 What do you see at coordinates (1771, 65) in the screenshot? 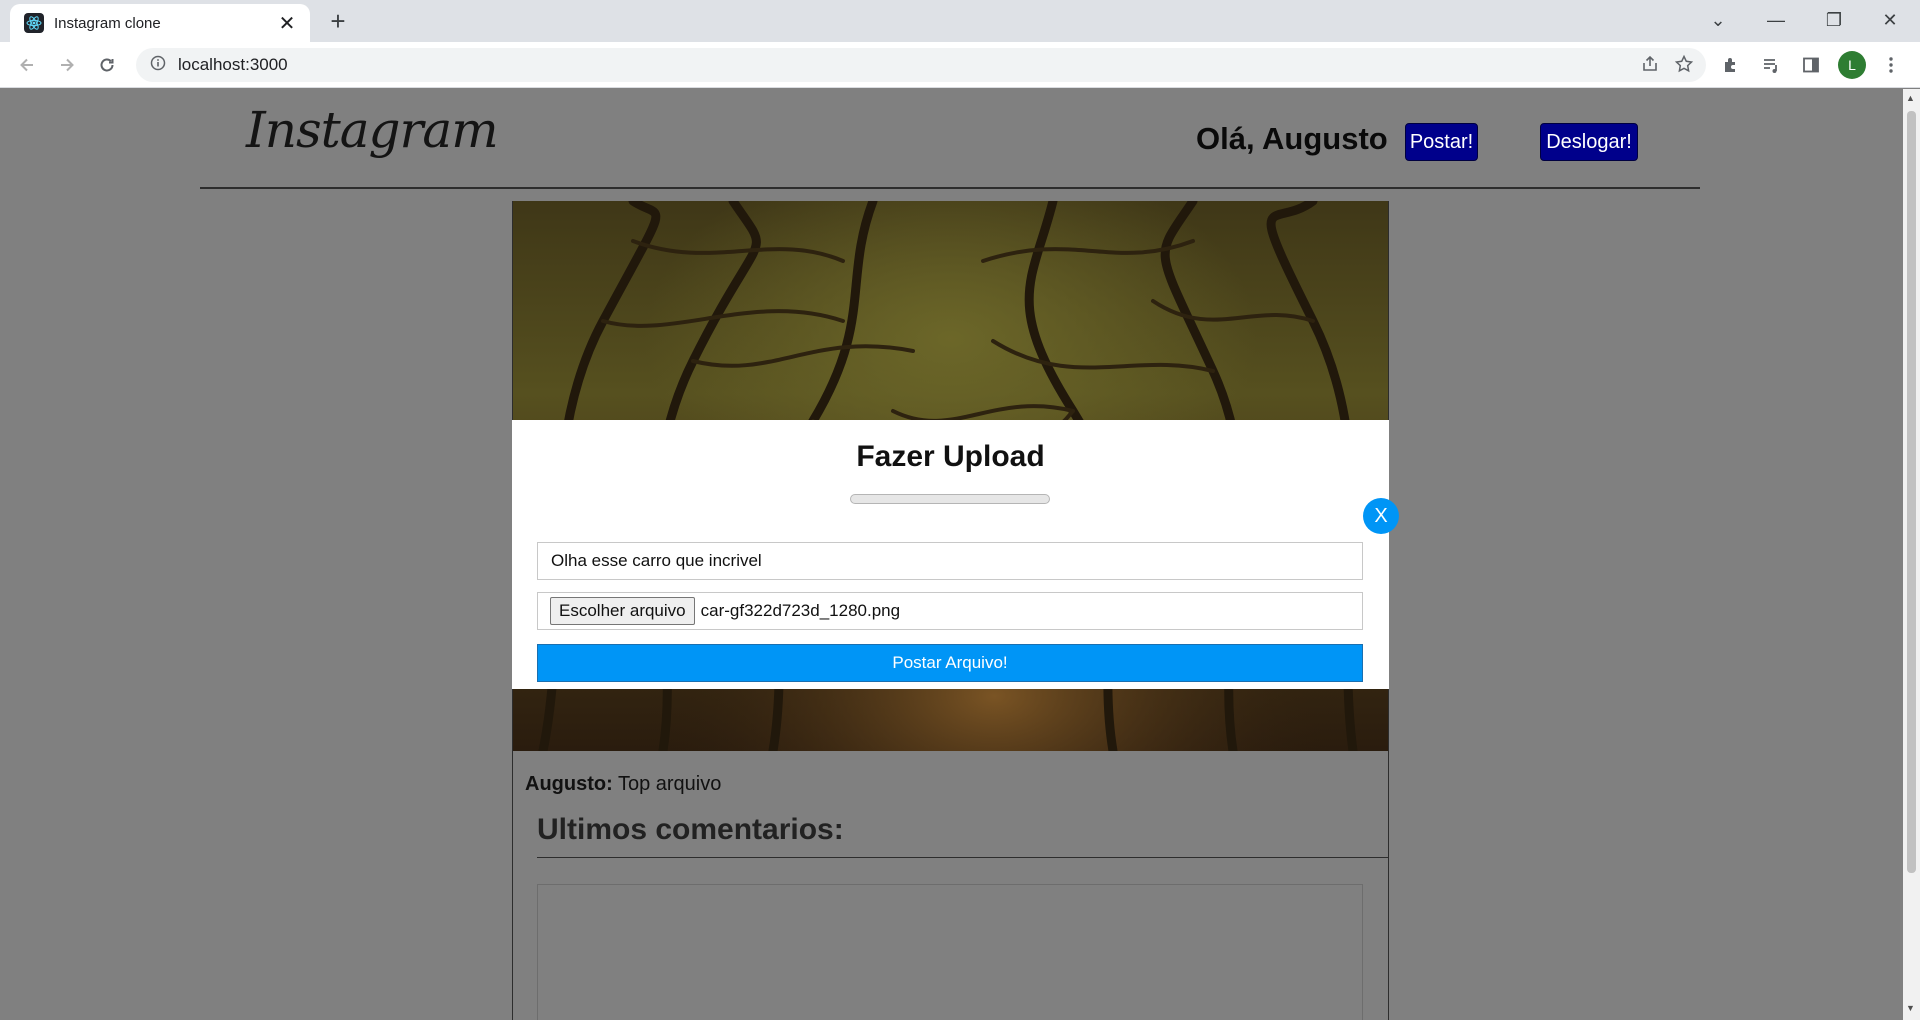
I see `media-control-icon` at bounding box center [1771, 65].